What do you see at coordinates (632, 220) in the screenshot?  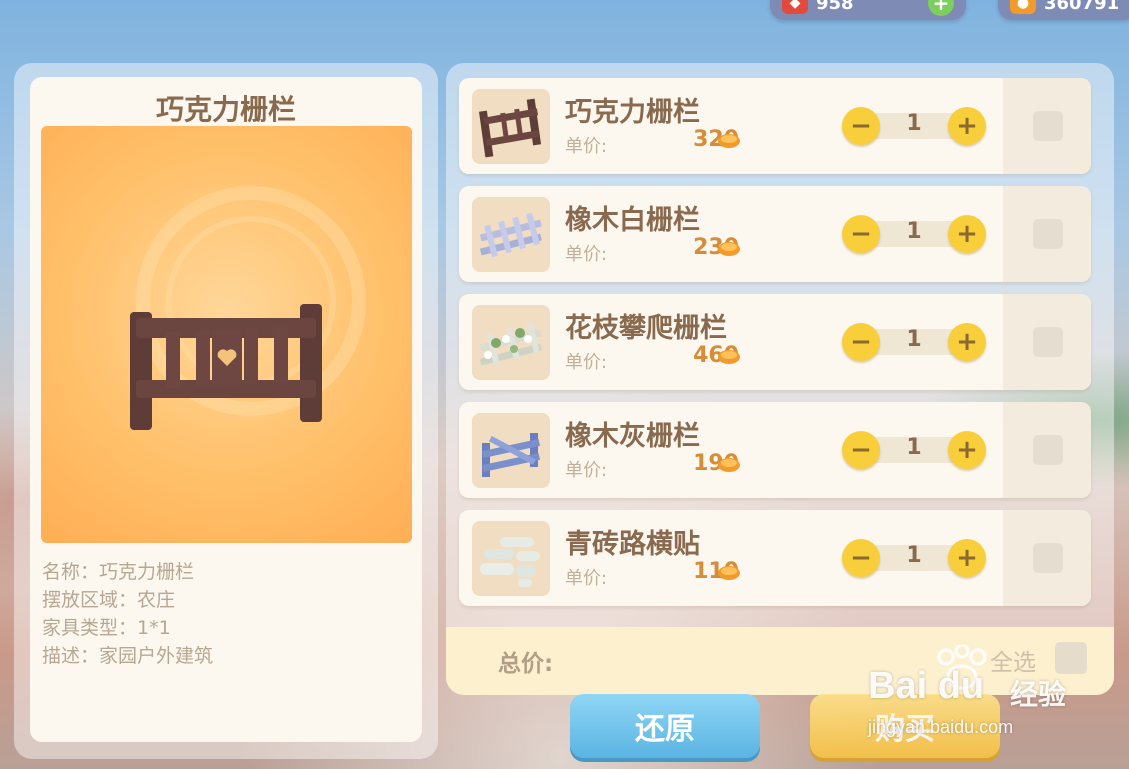 I see `item-name: 橡木白栅栏` at bounding box center [632, 220].